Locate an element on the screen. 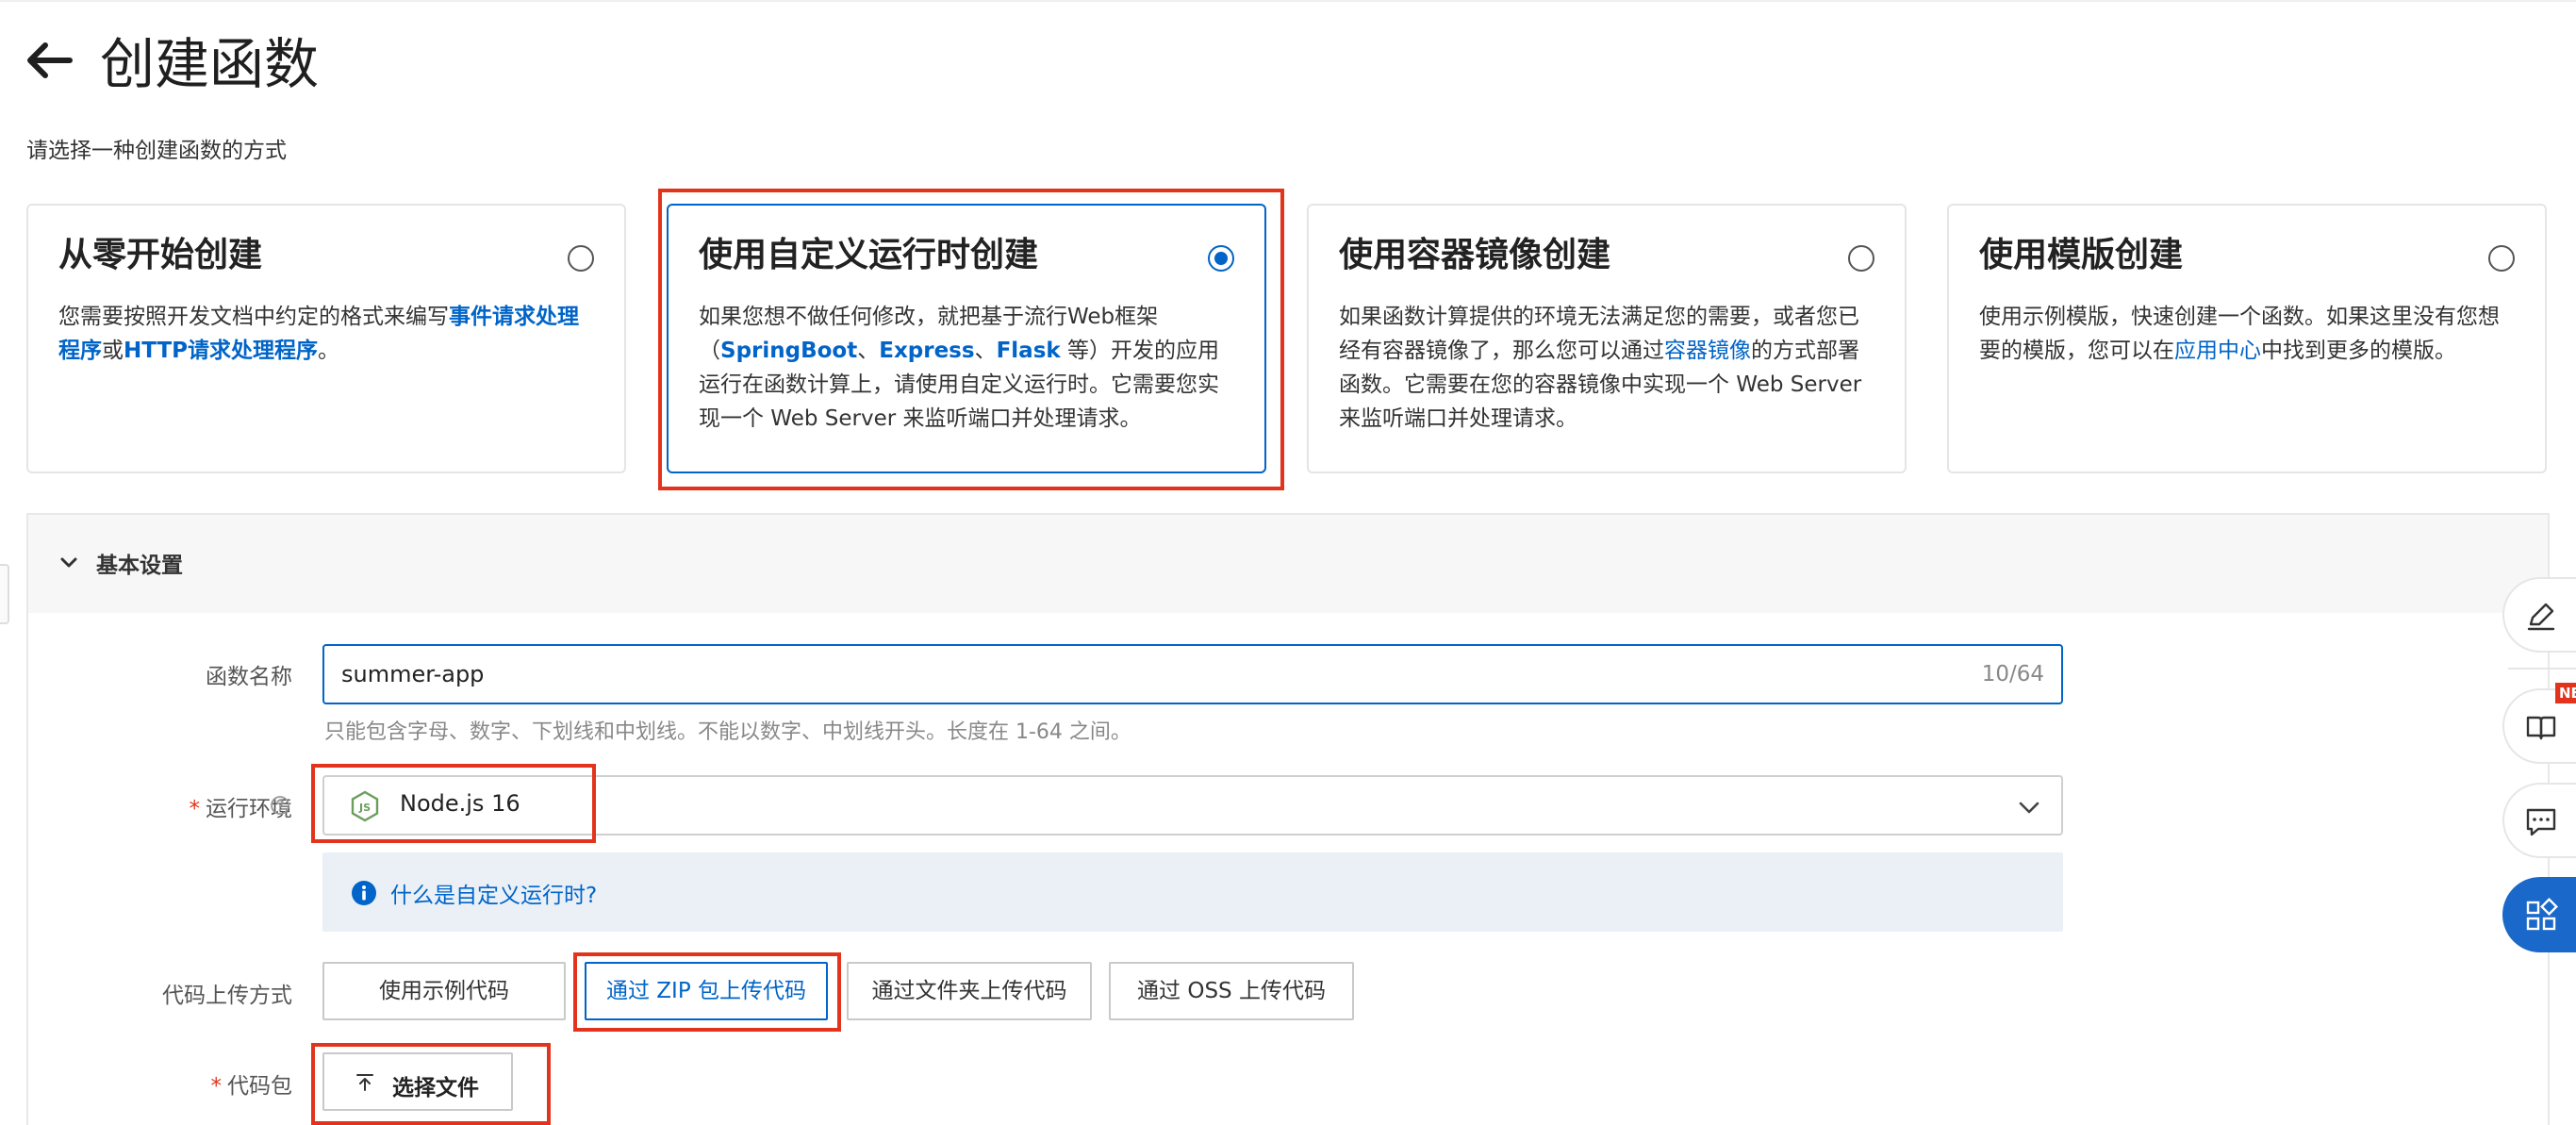  custom-runtime-help-link: 什么是自定义运行时? is located at coordinates (493, 893).